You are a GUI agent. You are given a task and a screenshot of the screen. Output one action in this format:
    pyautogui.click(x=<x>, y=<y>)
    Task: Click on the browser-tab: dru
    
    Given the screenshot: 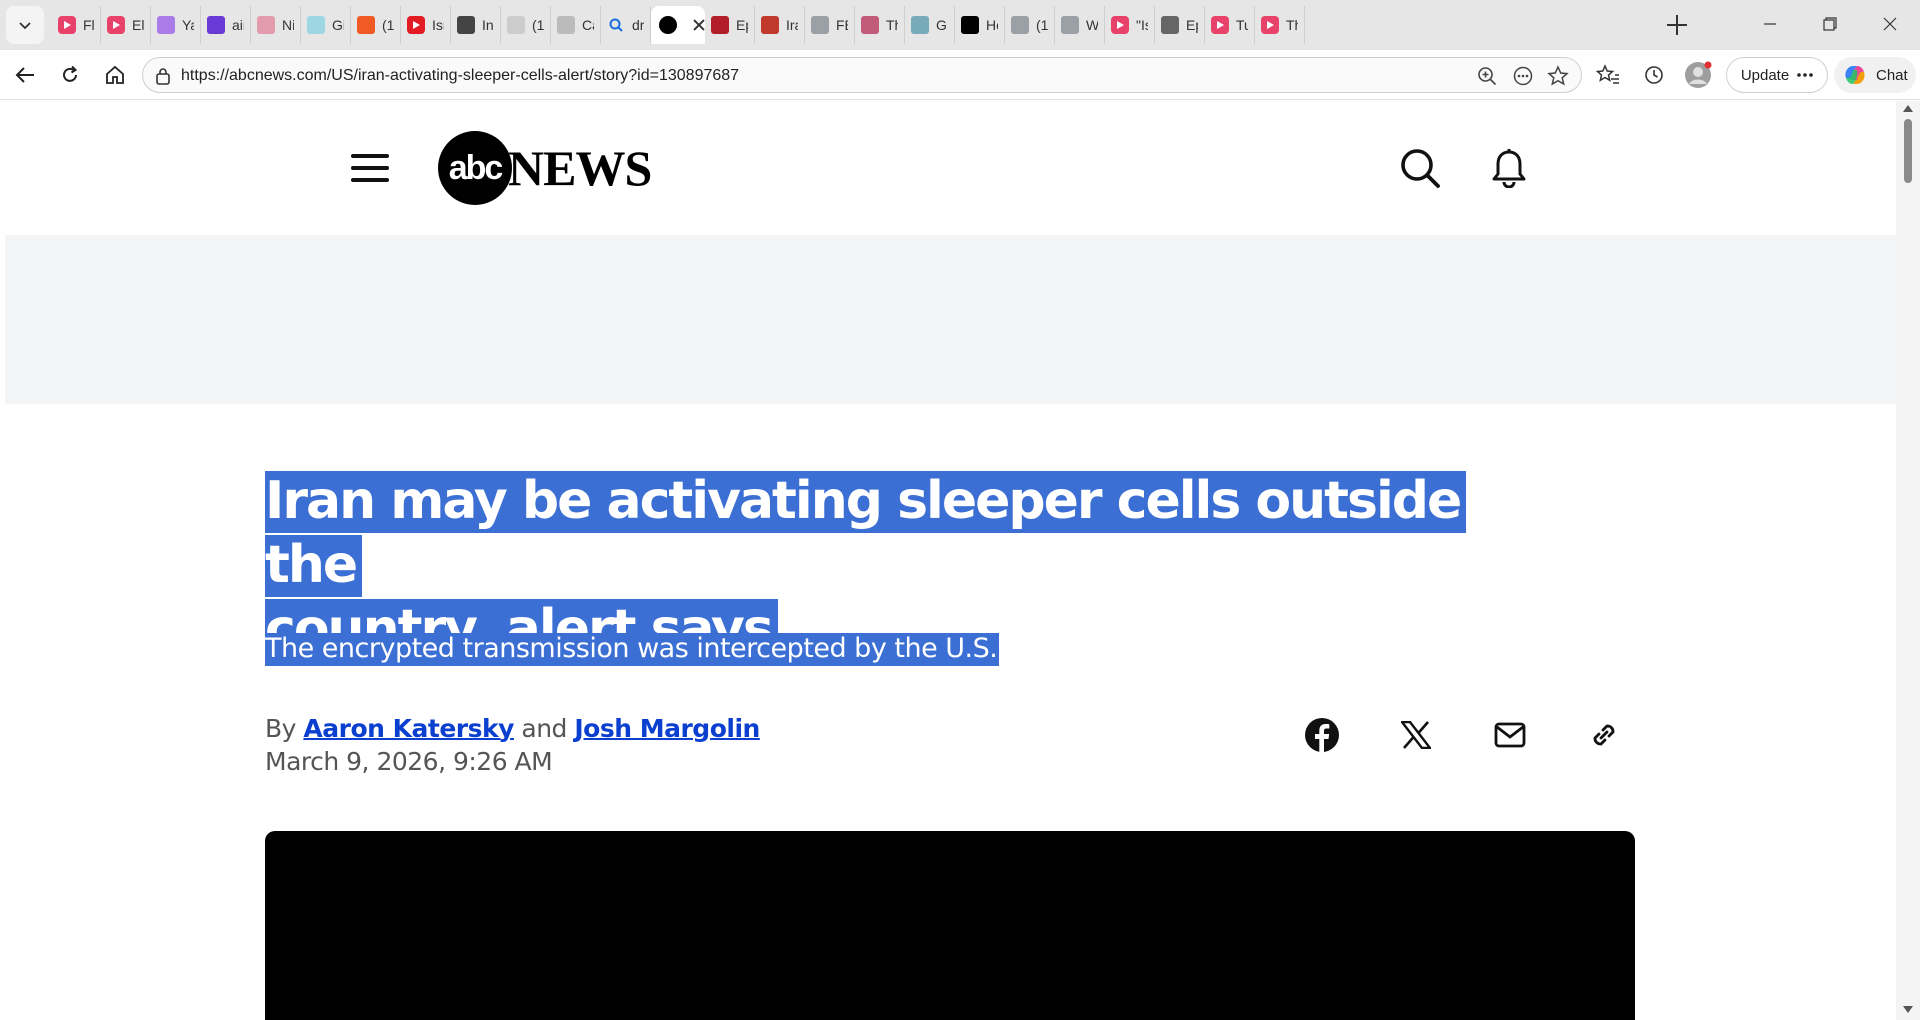 What is the action you would take?
    pyautogui.click(x=626, y=25)
    